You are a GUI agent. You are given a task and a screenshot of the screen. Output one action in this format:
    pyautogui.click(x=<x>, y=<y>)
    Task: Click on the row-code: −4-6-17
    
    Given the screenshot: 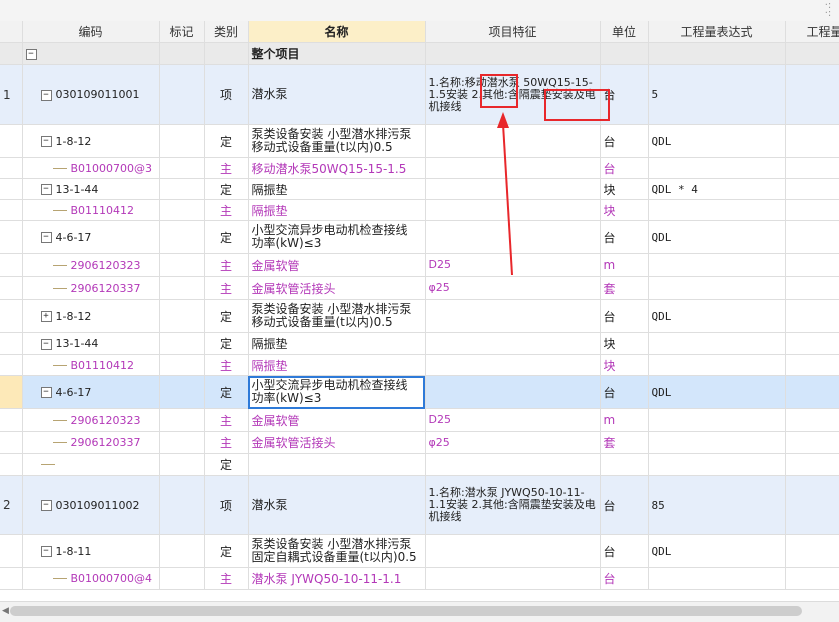 What is the action you would take?
    pyautogui.click(x=91, y=392)
    